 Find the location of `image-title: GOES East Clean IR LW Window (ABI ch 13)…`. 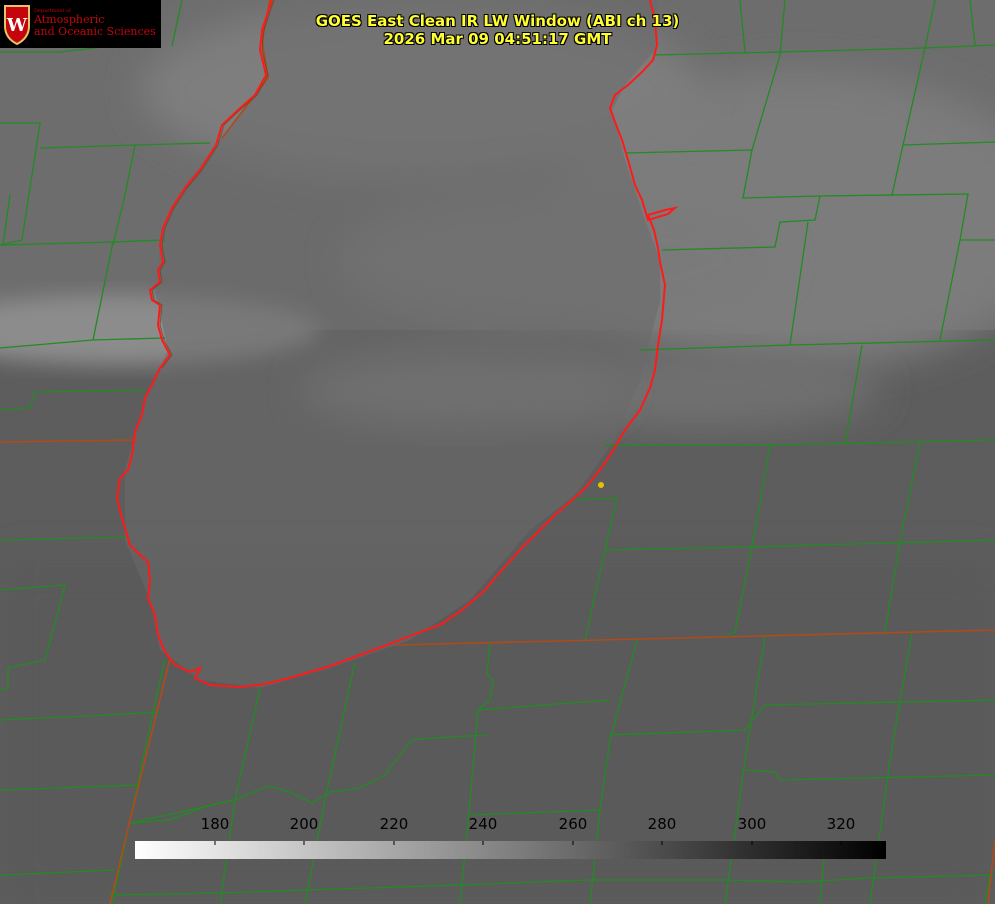

image-title: GOES East Clean IR LW Window (ABI ch 13)… is located at coordinates (497, 30).